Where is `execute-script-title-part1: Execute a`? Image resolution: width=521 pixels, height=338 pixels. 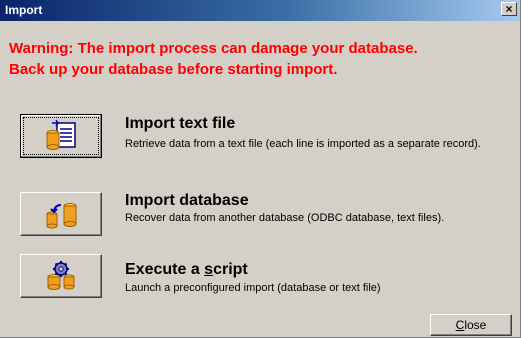 execute-script-title-part1: Execute a is located at coordinates (165, 269).